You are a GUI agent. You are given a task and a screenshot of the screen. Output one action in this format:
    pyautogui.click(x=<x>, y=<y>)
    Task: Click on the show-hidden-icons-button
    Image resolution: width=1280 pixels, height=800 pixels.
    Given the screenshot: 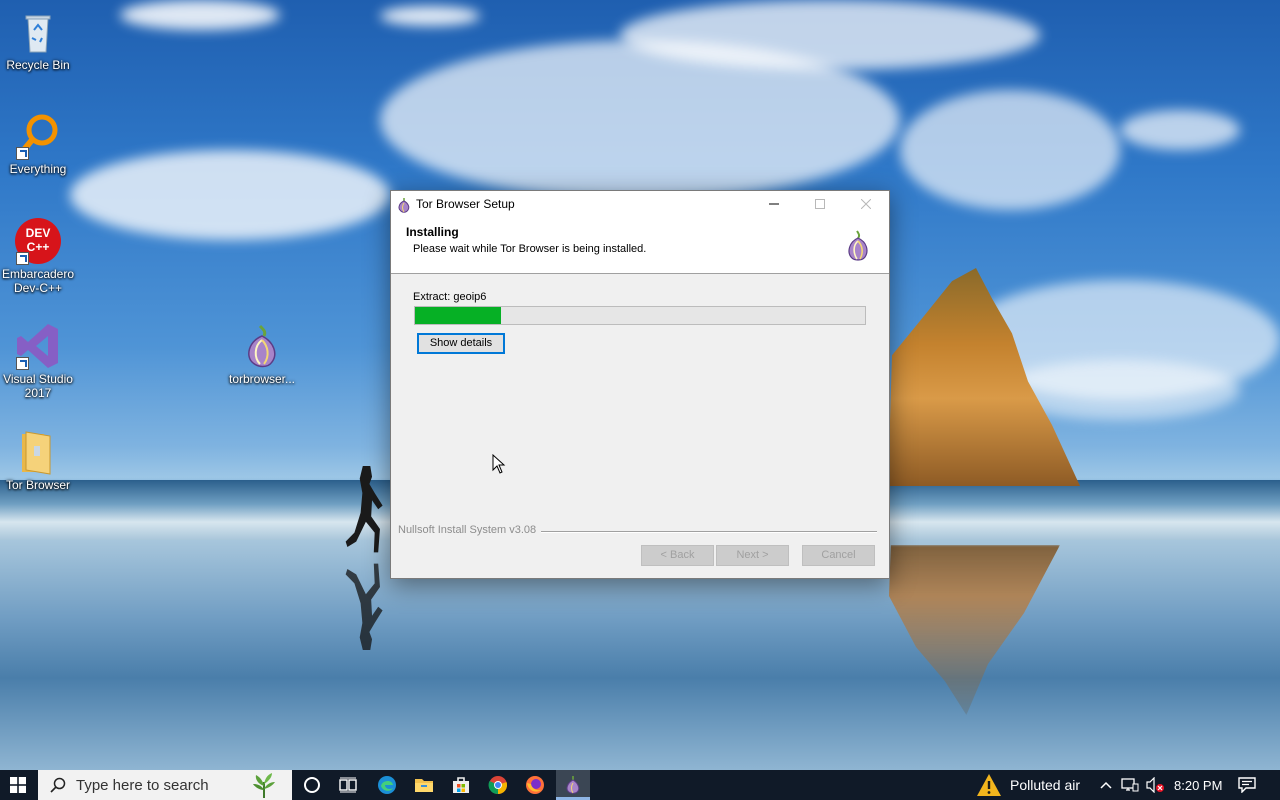 What is the action you would take?
    pyautogui.click(x=1106, y=785)
    